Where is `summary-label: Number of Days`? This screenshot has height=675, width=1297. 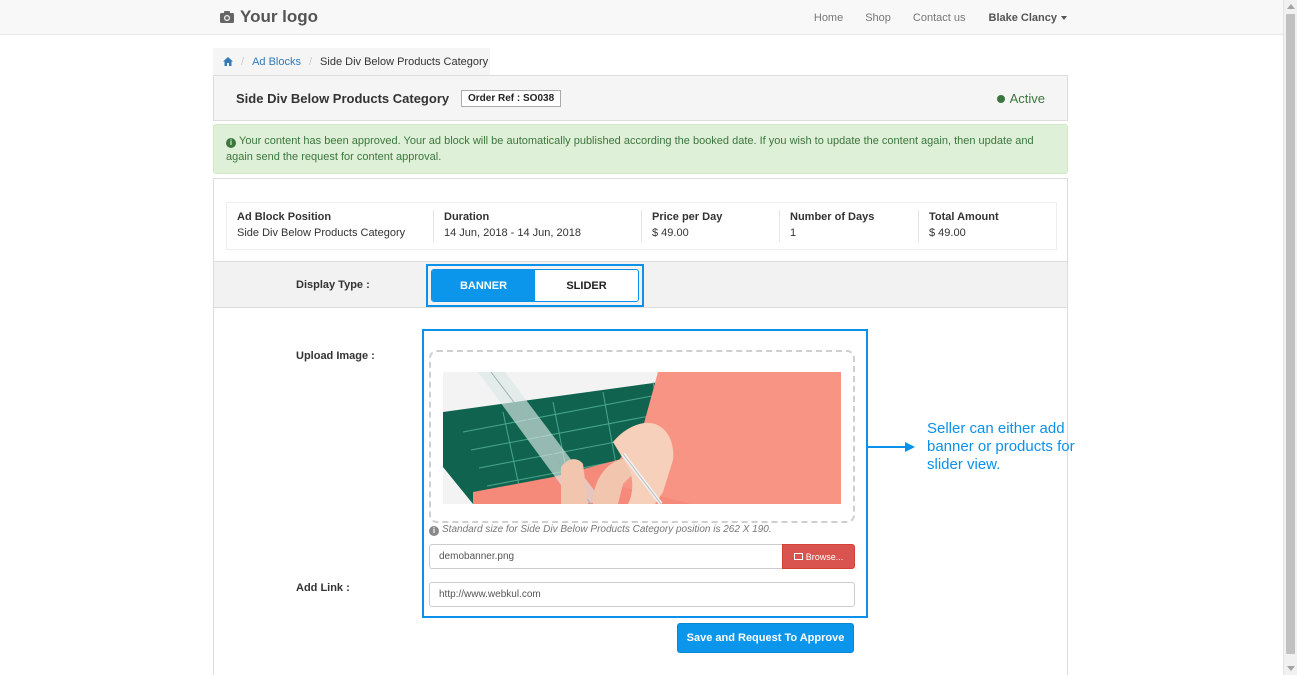 summary-label: Number of Days is located at coordinates (832, 217).